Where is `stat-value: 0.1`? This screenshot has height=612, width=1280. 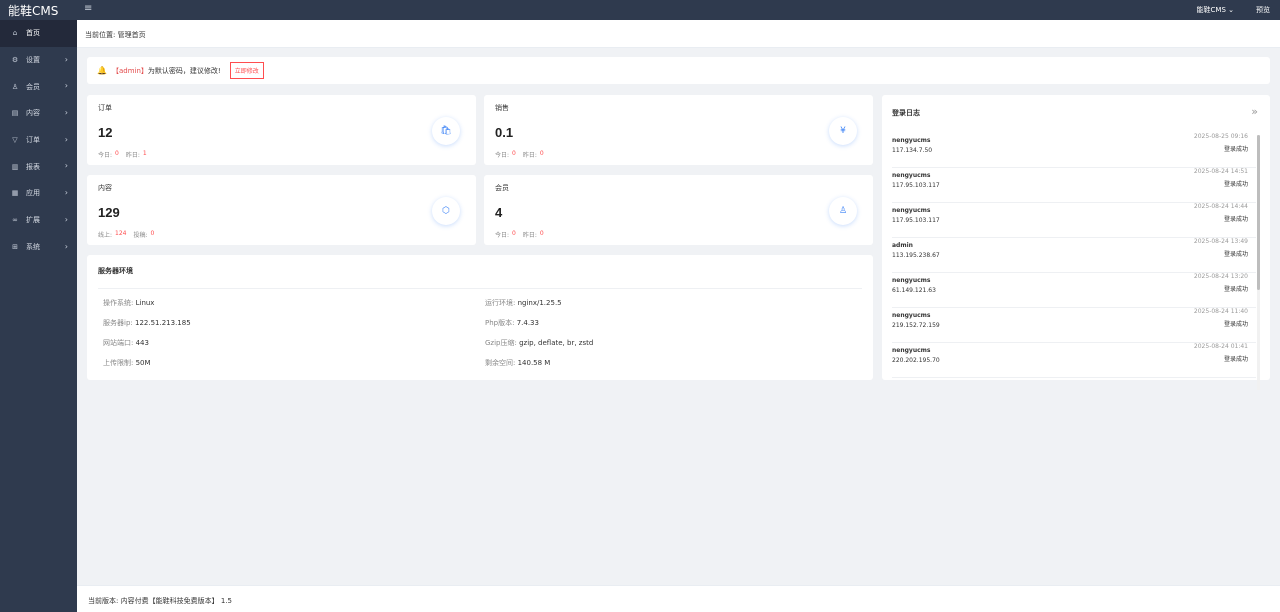 stat-value: 0.1 is located at coordinates (504, 132).